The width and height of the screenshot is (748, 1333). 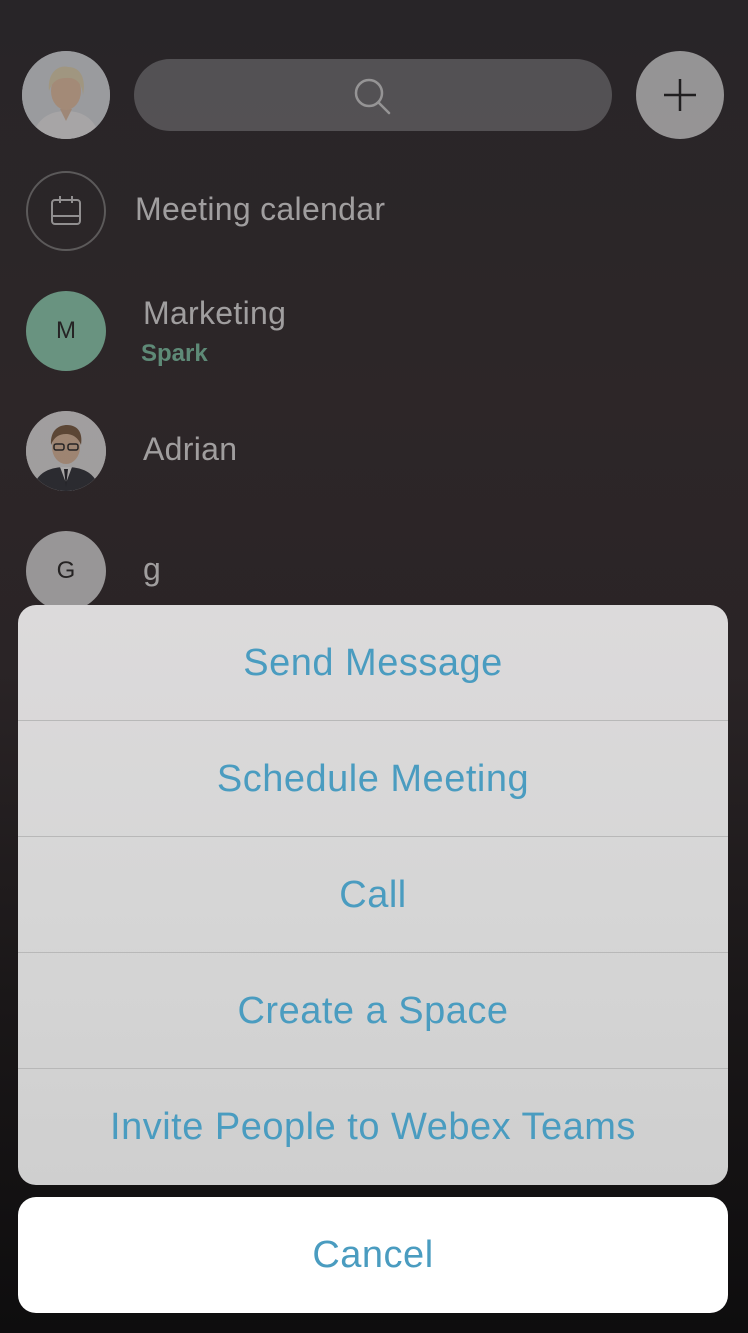 What do you see at coordinates (373, 779) in the screenshot?
I see `schedule-meeting-button: Schedule Meeting` at bounding box center [373, 779].